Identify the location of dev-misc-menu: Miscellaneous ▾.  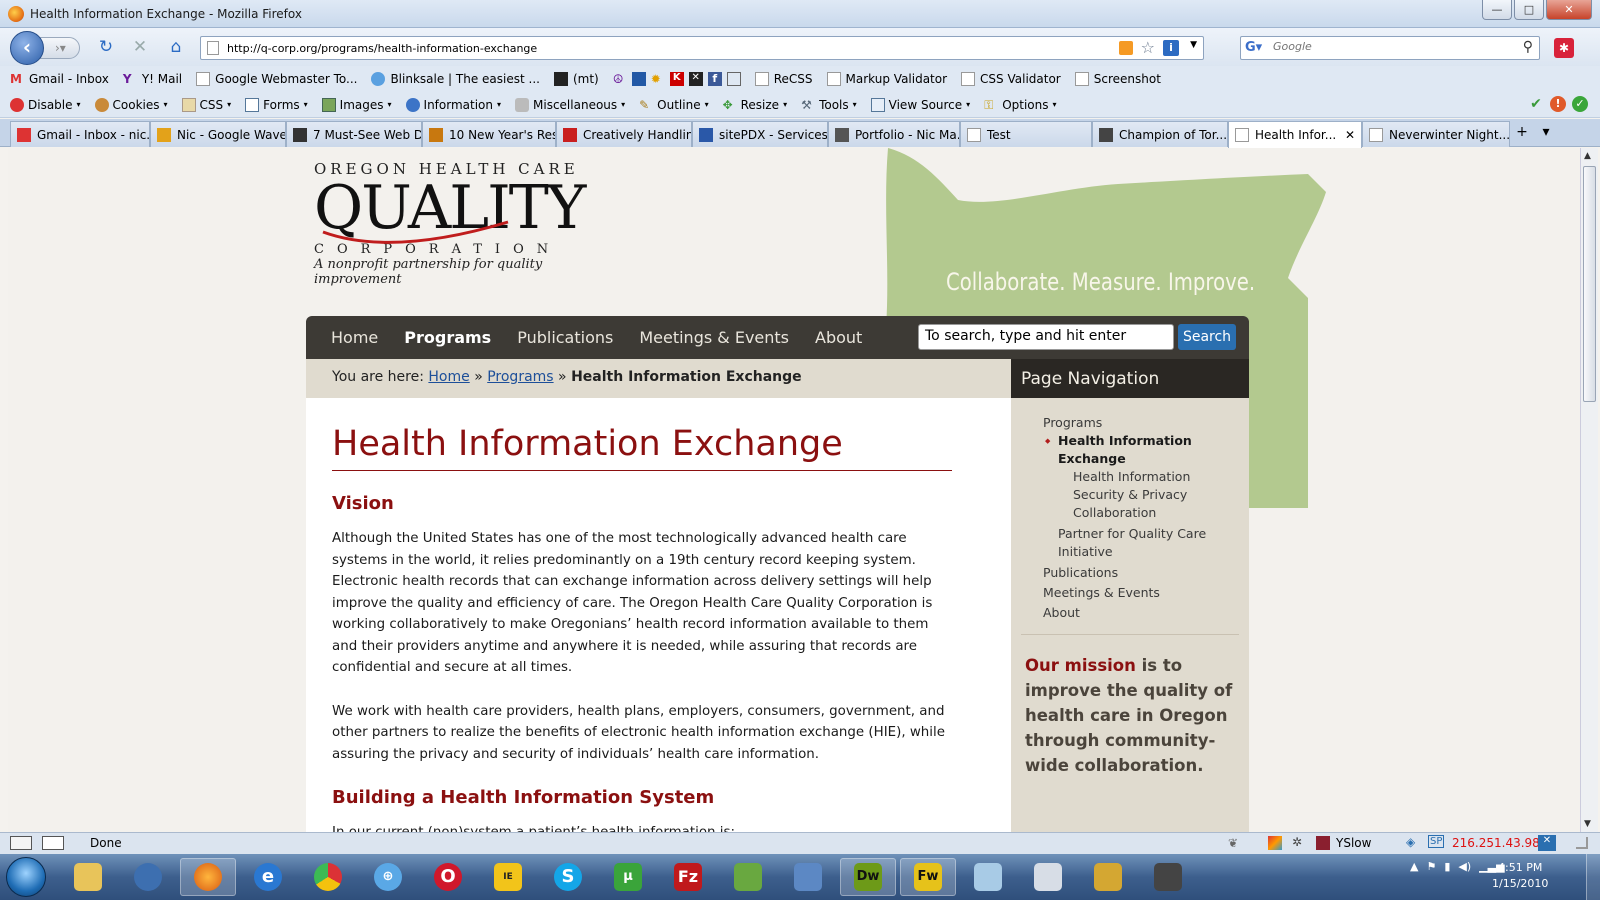
(570, 104).